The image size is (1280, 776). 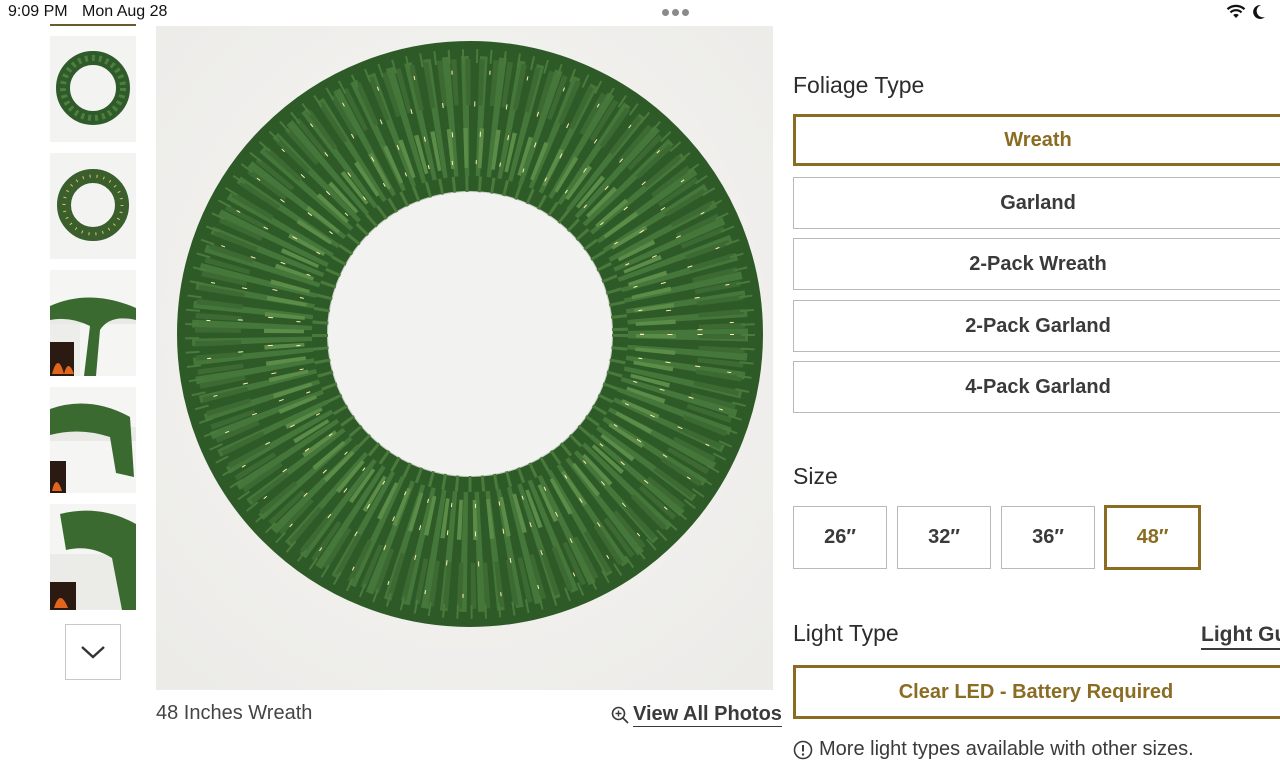 I want to click on chevron-down-icon, so click(x=93, y=652).